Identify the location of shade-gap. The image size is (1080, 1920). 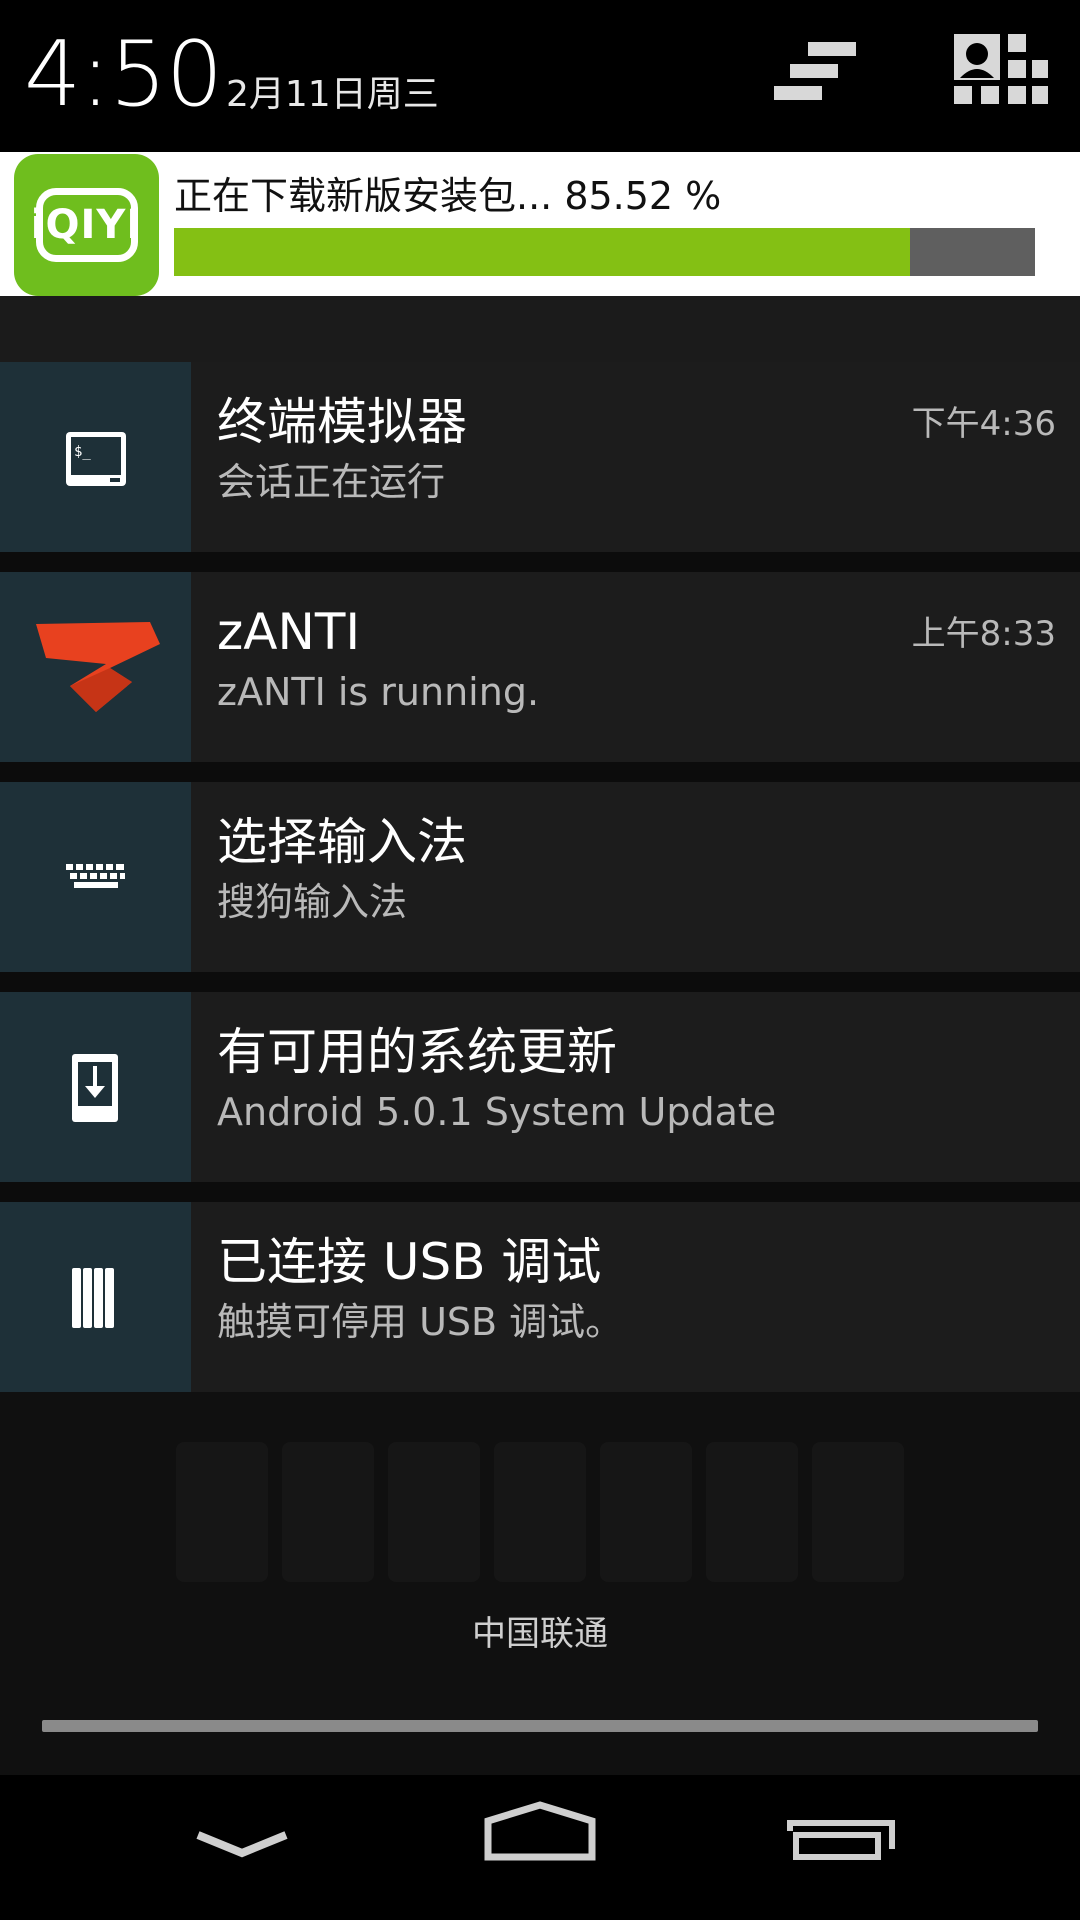
(540, 329).